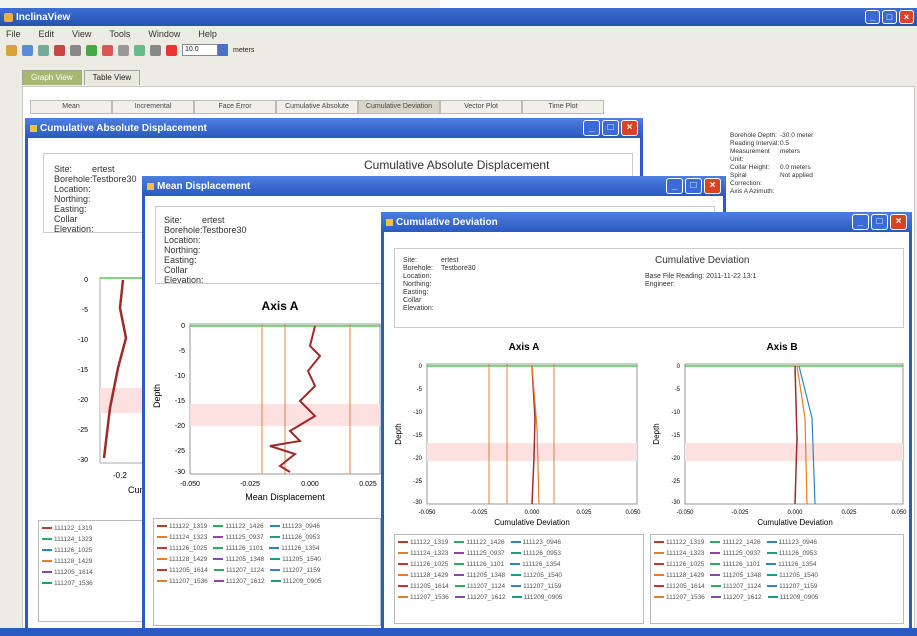 This screenshot has width=917, height=636. Describe the element at coordinates (139, 50) in the screenshot. I see `table-icon` at that location.